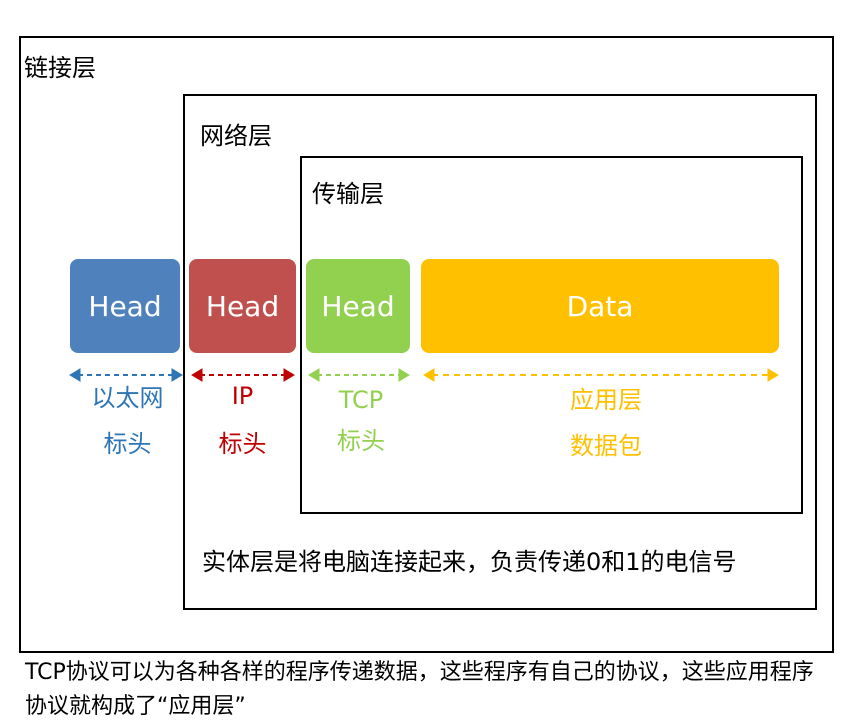 Image resolution: width=848 pixels, height=726 pixels. What do you see at coordinates (606, 400) in the screenshot?
I see `data-caption-line1: 应用层` at bounding box center [606, 400].